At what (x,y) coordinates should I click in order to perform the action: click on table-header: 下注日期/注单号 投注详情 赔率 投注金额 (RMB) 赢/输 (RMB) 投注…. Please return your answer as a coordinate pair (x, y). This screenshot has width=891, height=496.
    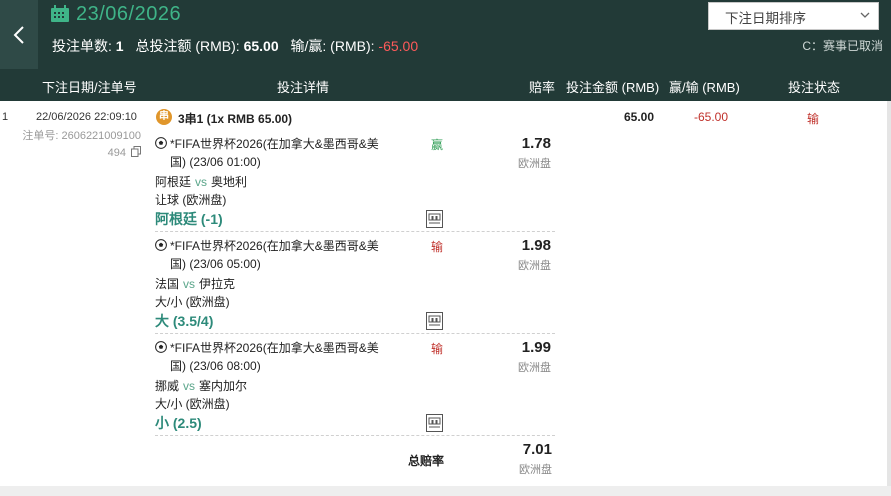
    Looking at the image, I should click on (445, 85).